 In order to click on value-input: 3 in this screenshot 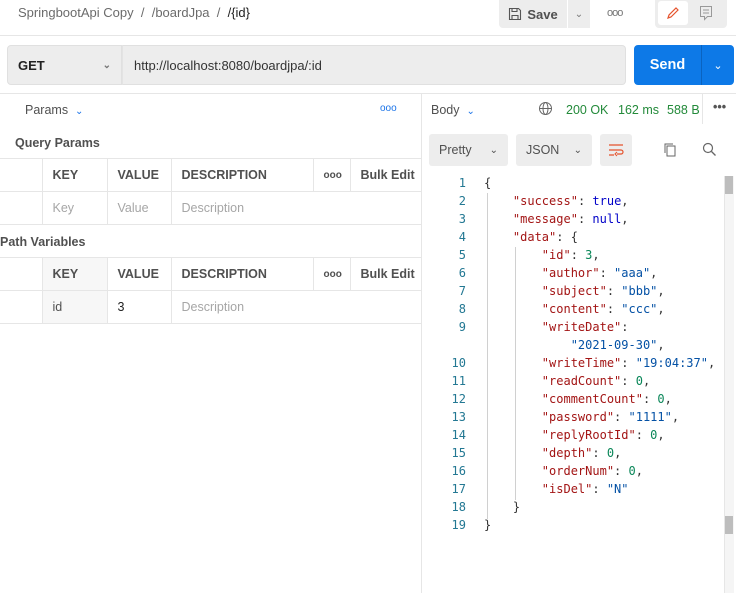, I will do `click(139, 307)`.